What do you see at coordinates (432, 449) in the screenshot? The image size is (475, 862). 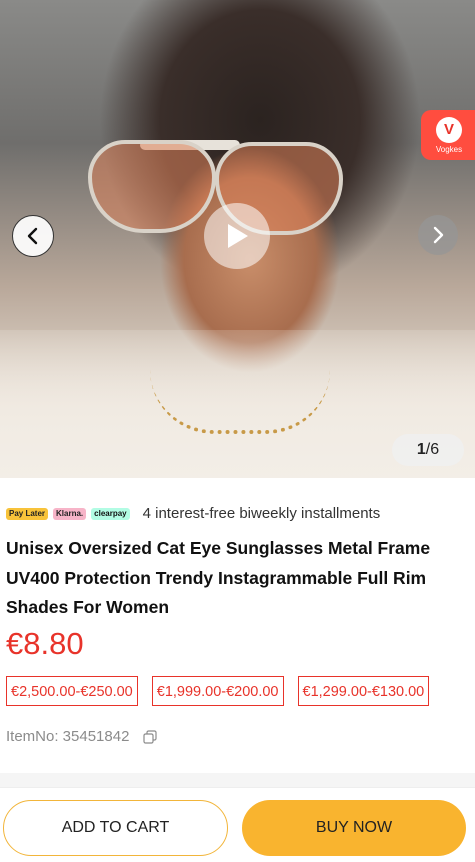 I see `image-counter-total: /6` at bounding box center [432, 449].